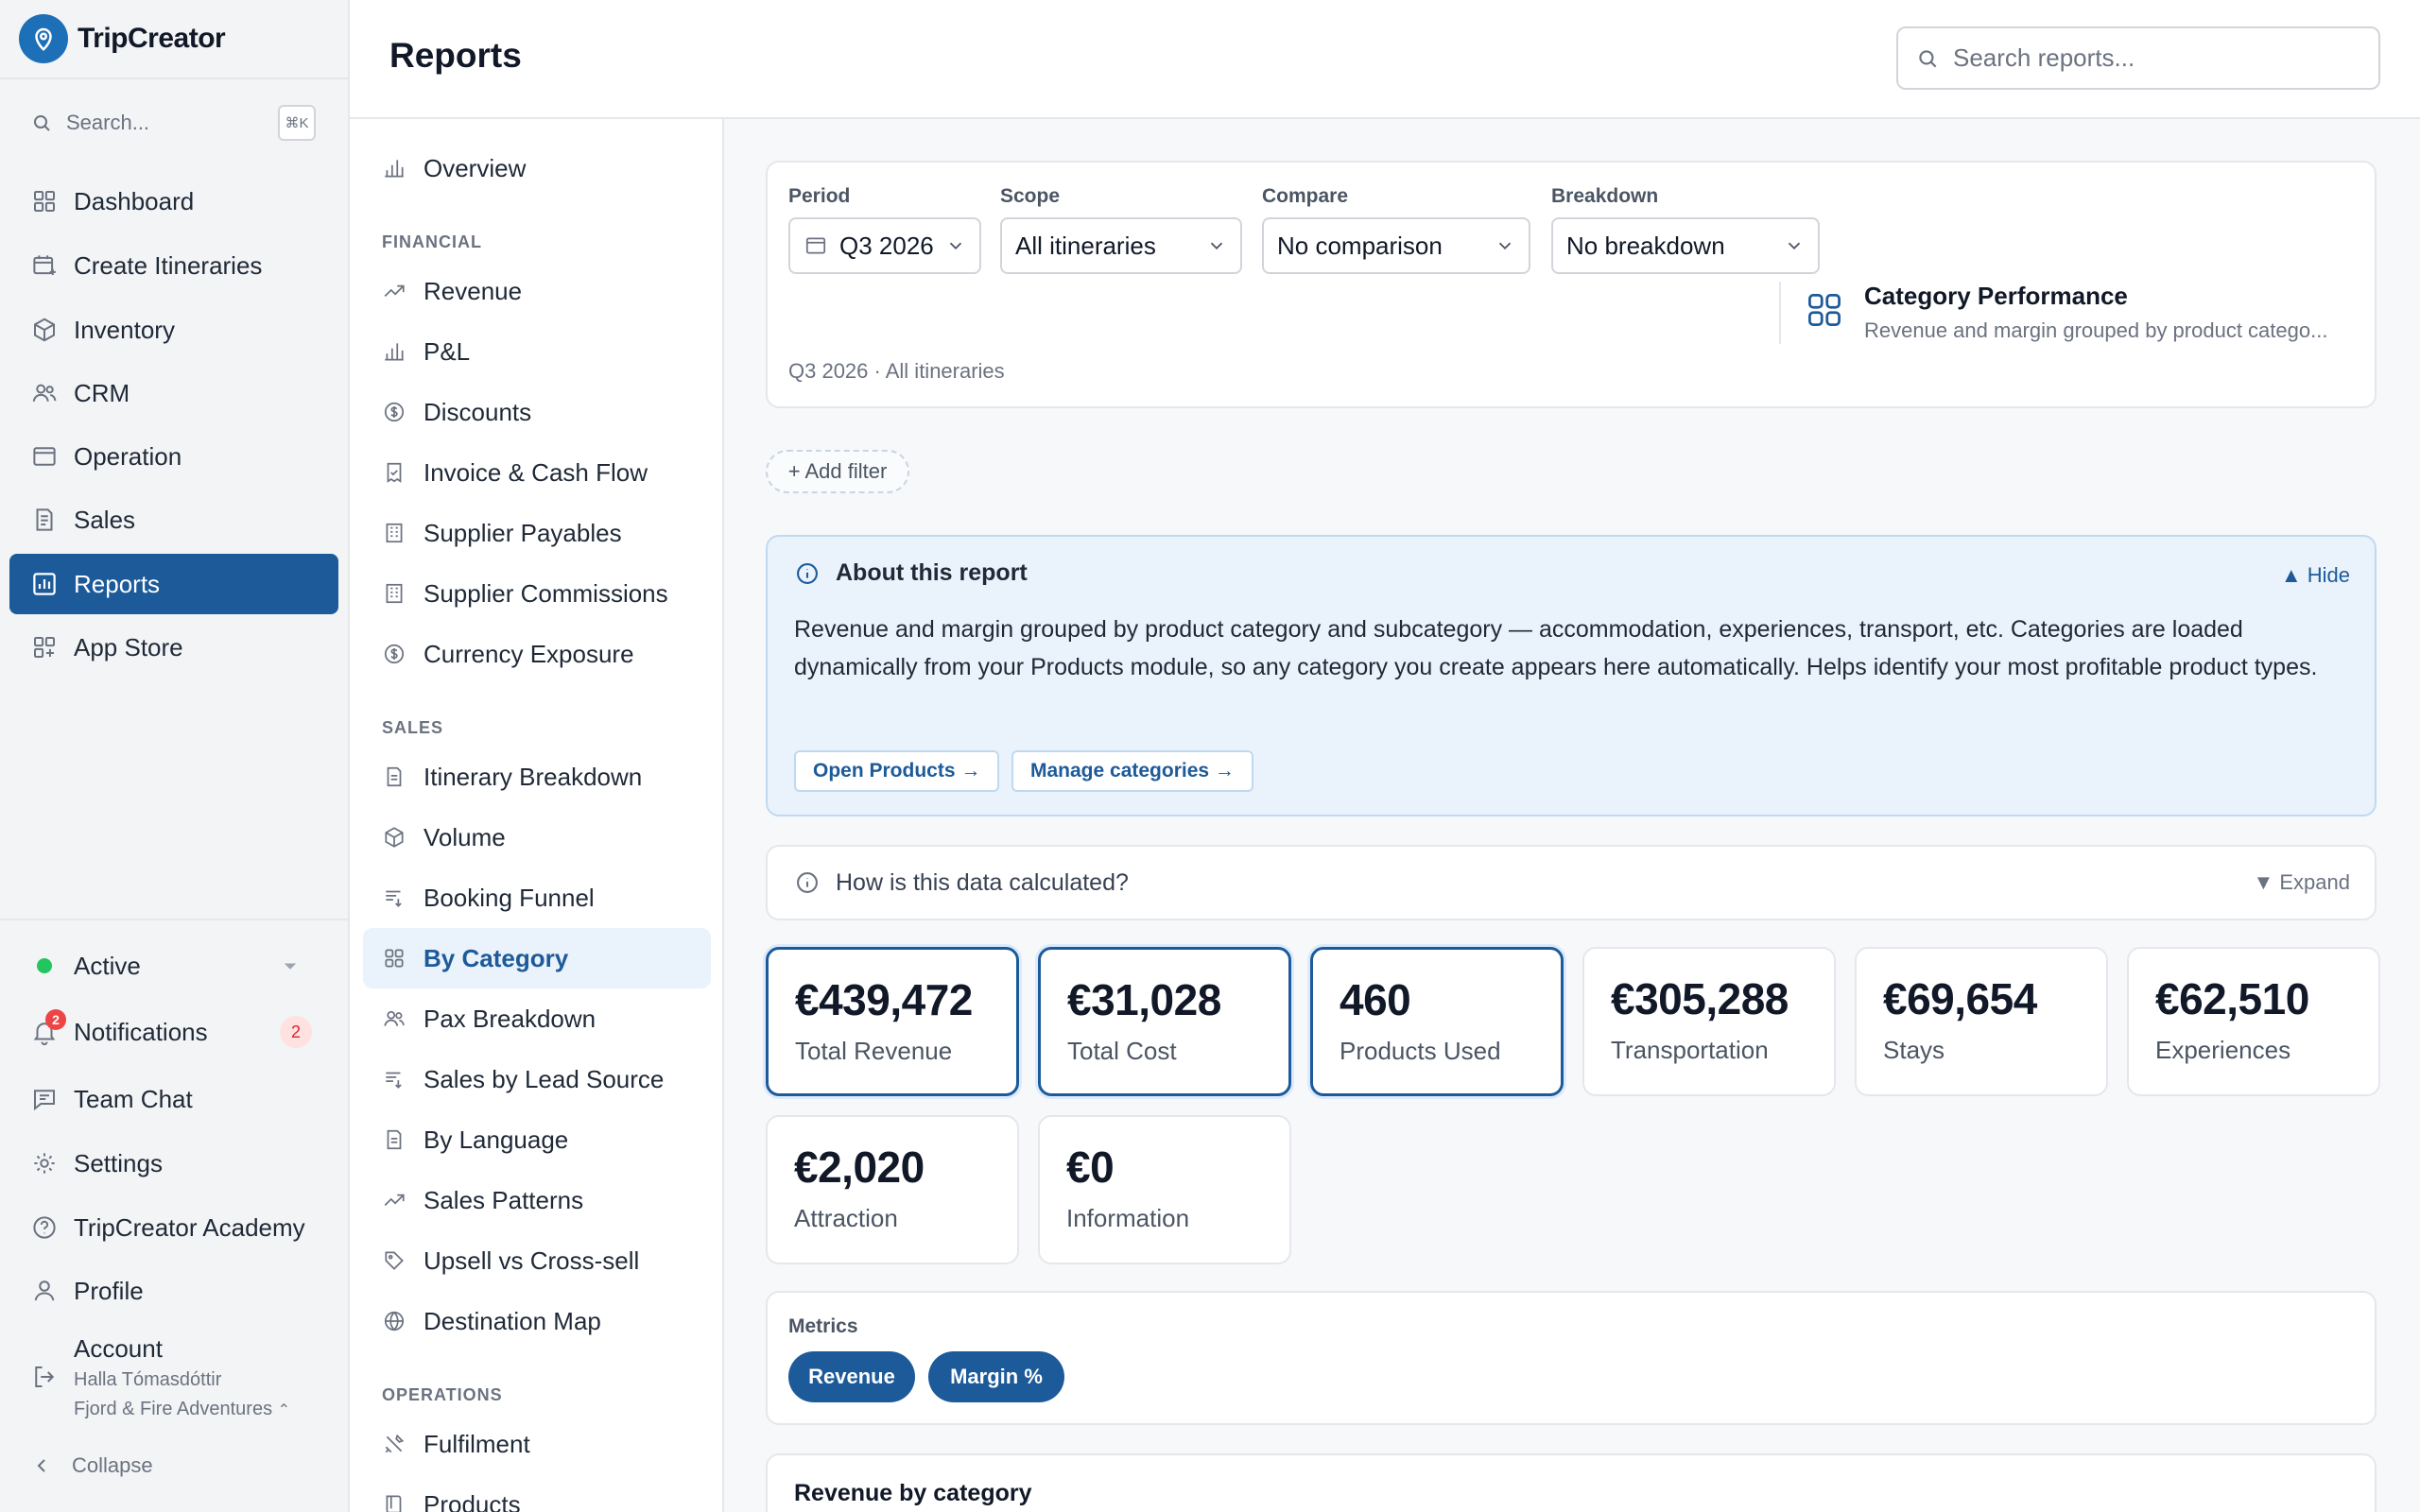 This screenshot has width=2420, height=1512. I want to click on kpi-card-transportation: €305,288 Transportation, so click(1709, 1021).